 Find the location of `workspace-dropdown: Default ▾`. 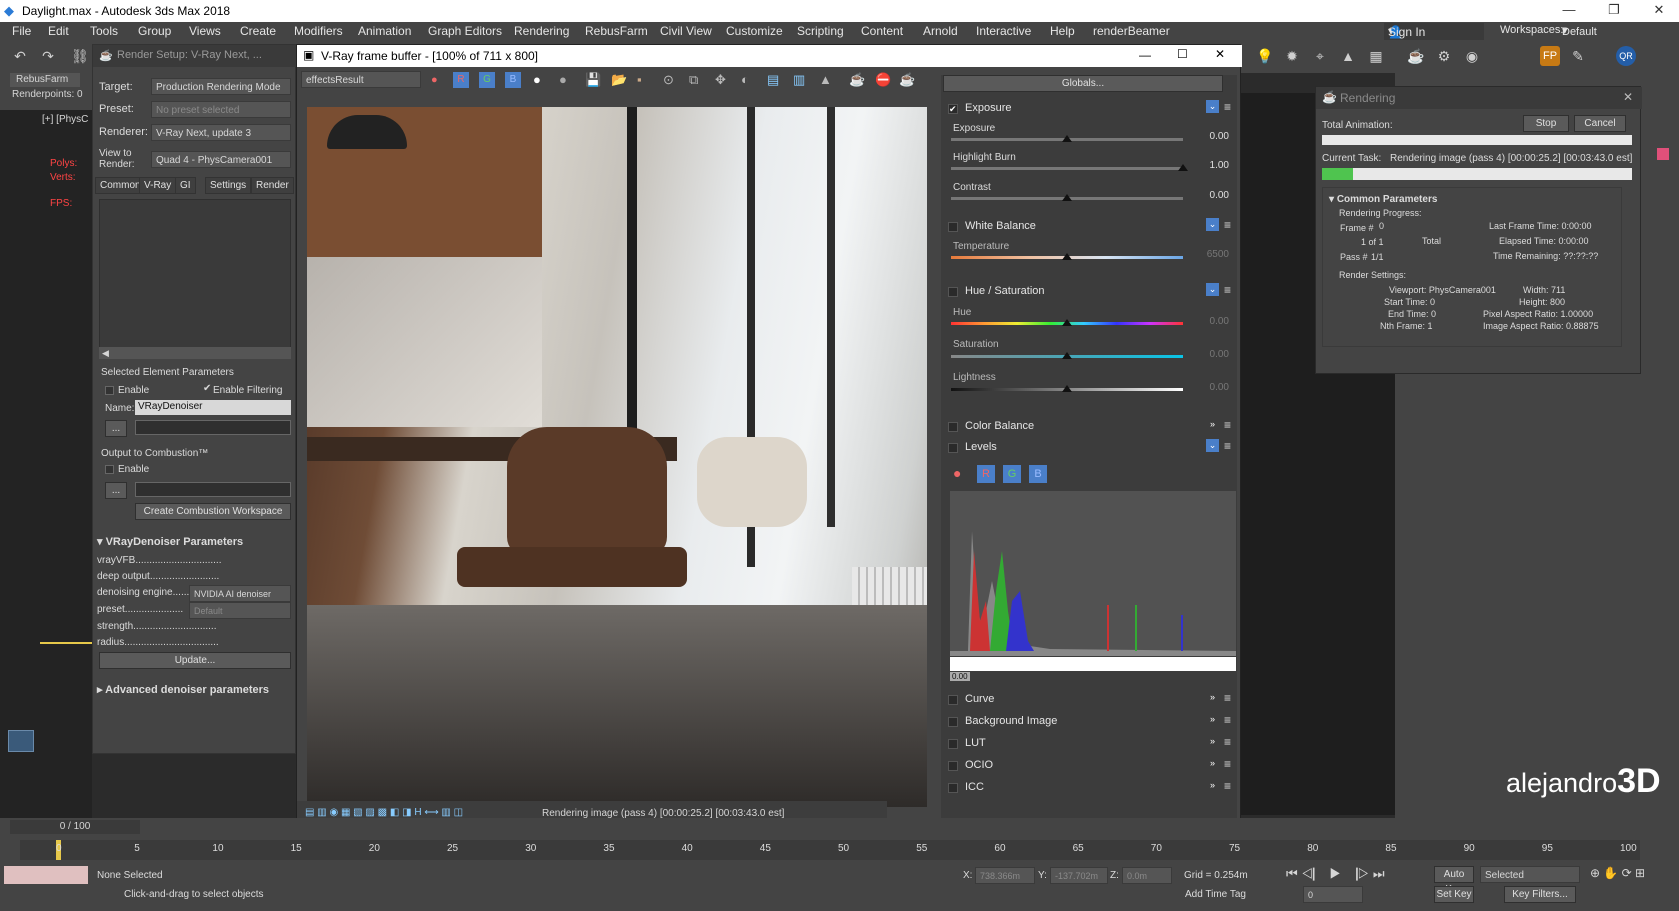

workspace-dropdown: Default ▾ is located at coordinates (1617, 31).